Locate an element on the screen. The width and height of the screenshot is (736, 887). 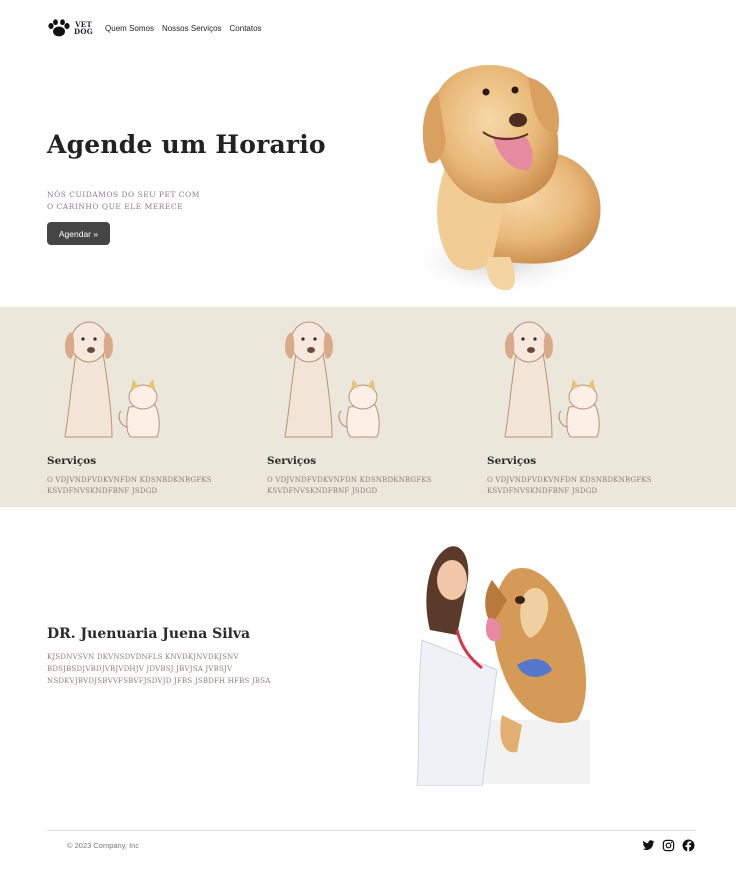
schedule-button: Agendar » is located at coordinates (78, 233).